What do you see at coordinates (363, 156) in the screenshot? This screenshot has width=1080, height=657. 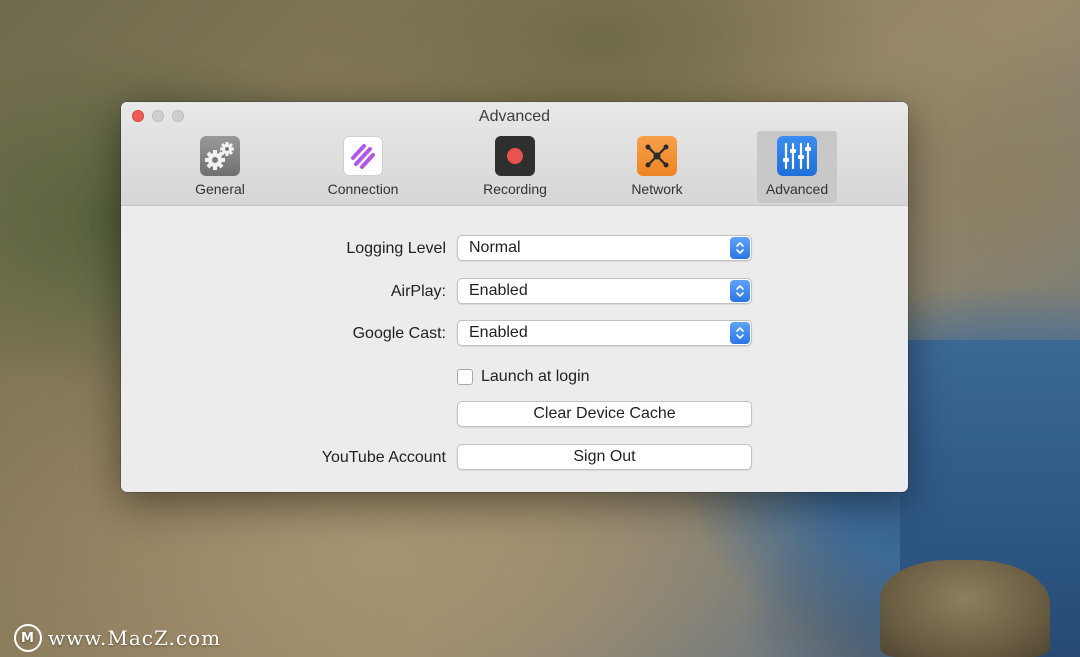 I see `connection-stripes-icon` at bounding box center [363, 156].